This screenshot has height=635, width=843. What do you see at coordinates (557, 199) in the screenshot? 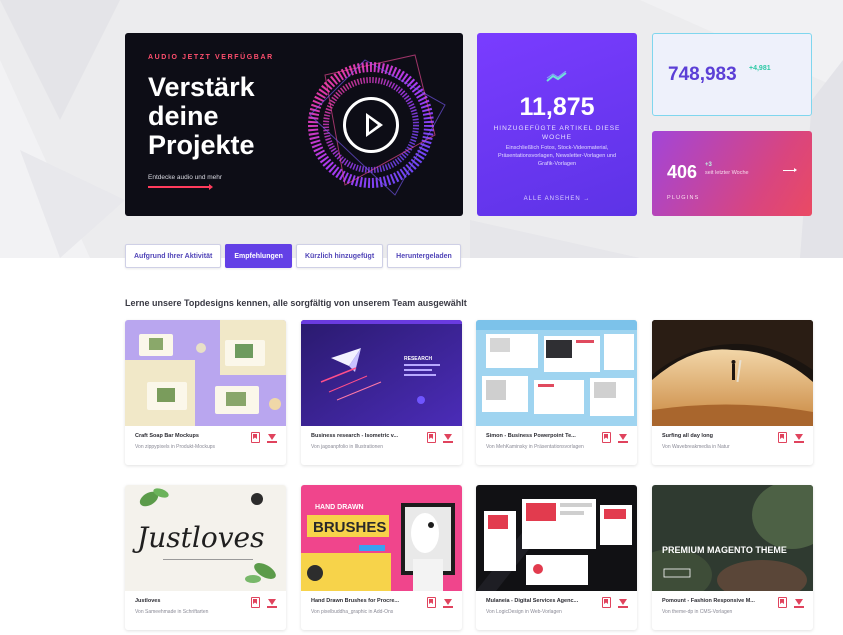
I see `see-all-link: ALLE ANSEHEN →` at bounding box center [557, 199].